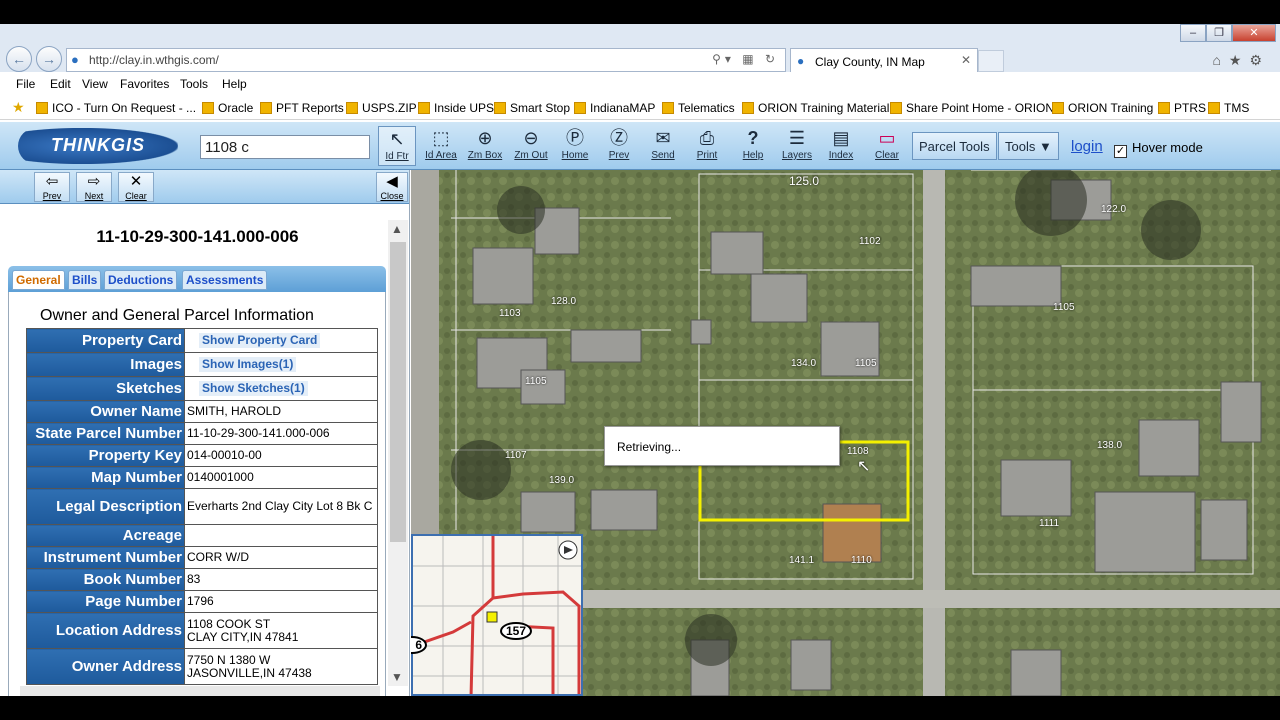 The width and height of the screenshot is (1280, 720). Describe the element at coordinates (136, 187) in the screenshot. I see `clear-button: ✕ Clear` at that location.